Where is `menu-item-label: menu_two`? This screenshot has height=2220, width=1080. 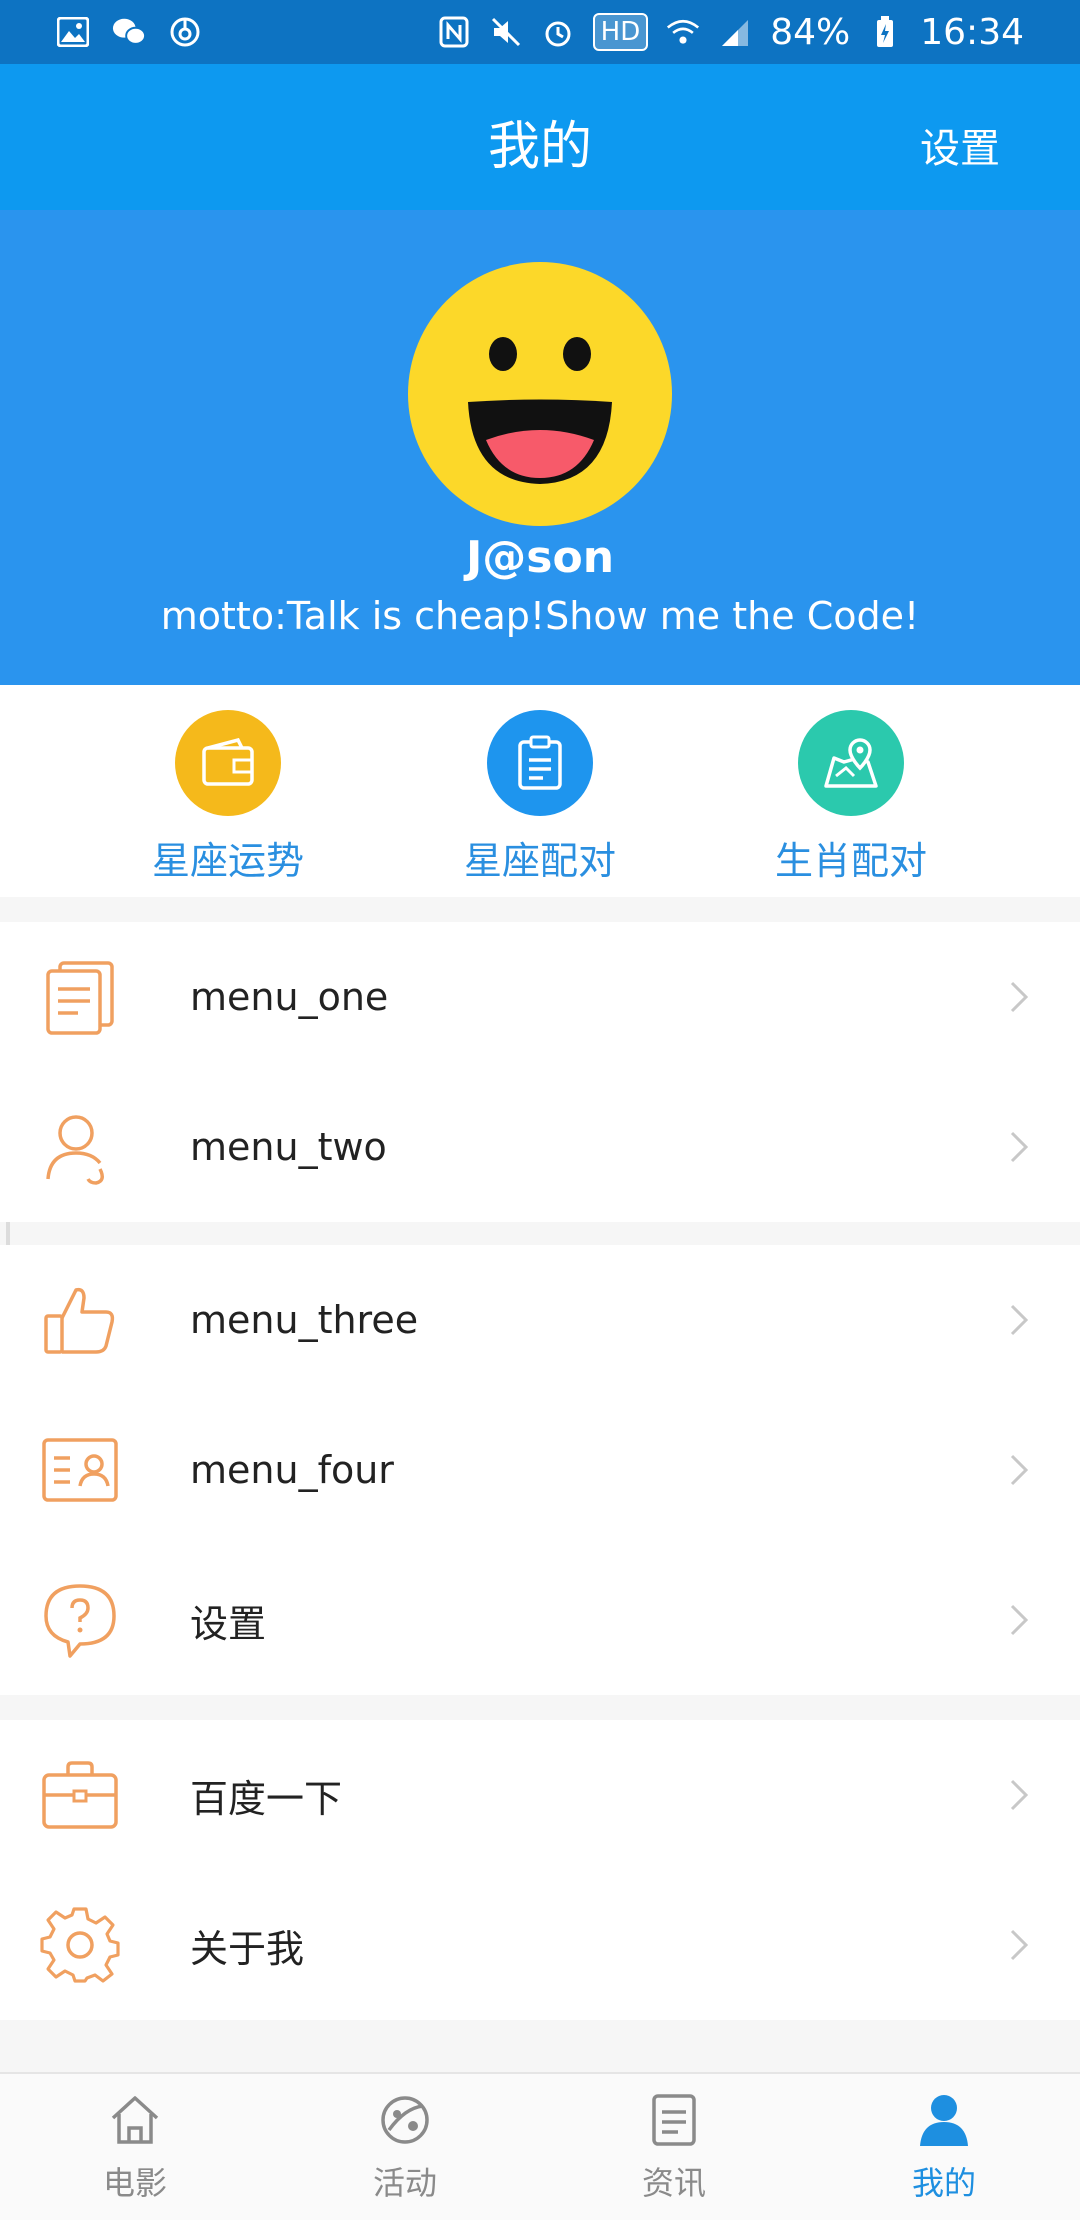 menu-item-label: menu_two is located at coordinates (288, 1147).